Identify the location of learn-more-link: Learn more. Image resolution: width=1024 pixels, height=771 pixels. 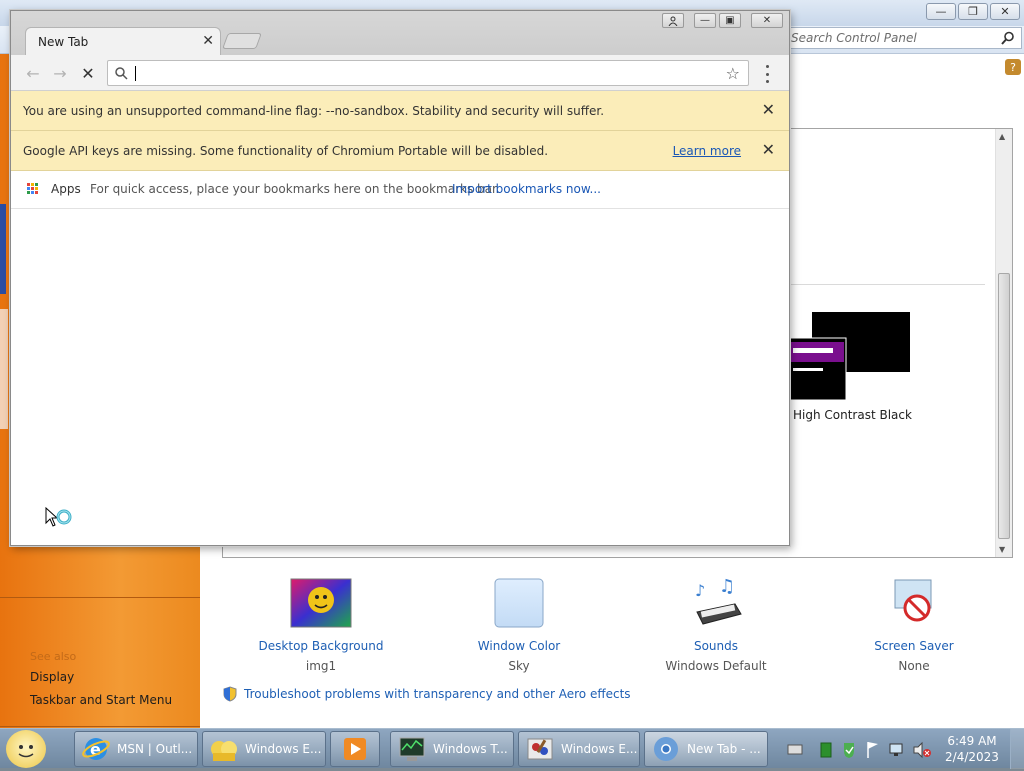
(707, 151).